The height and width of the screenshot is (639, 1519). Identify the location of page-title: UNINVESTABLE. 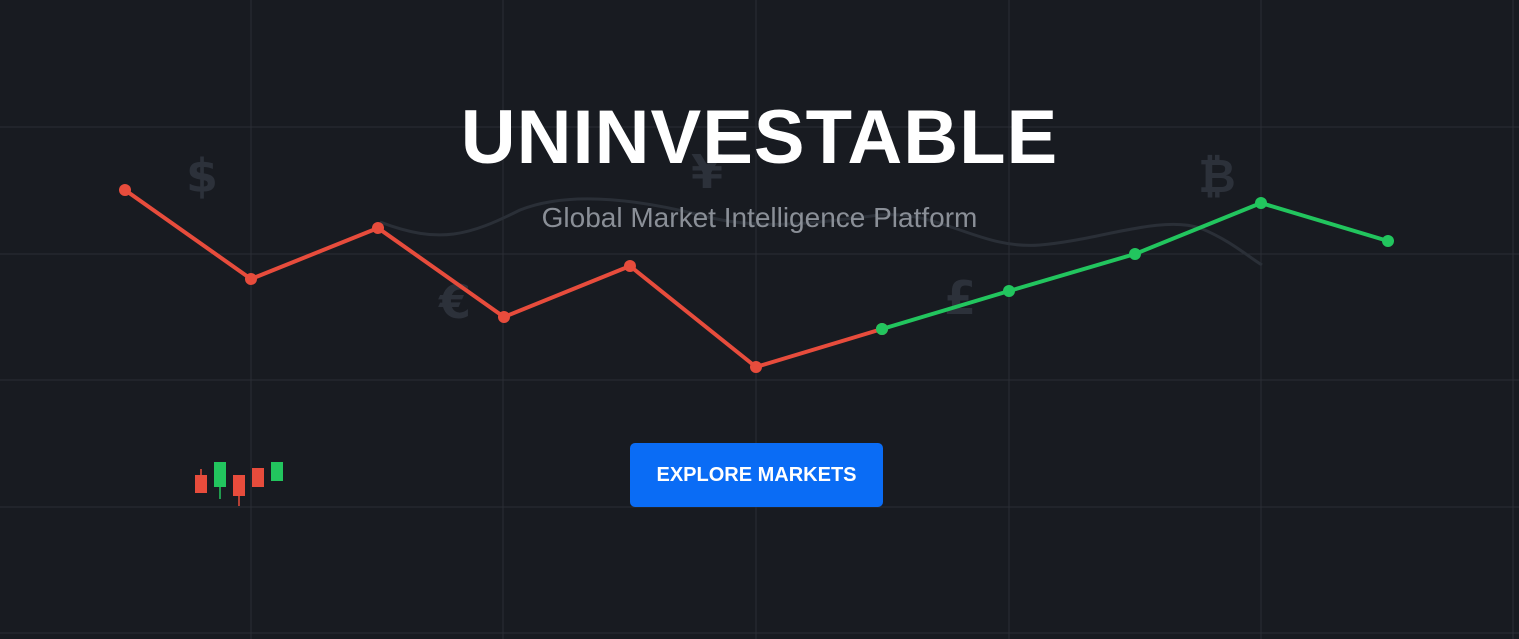
(759, 137).